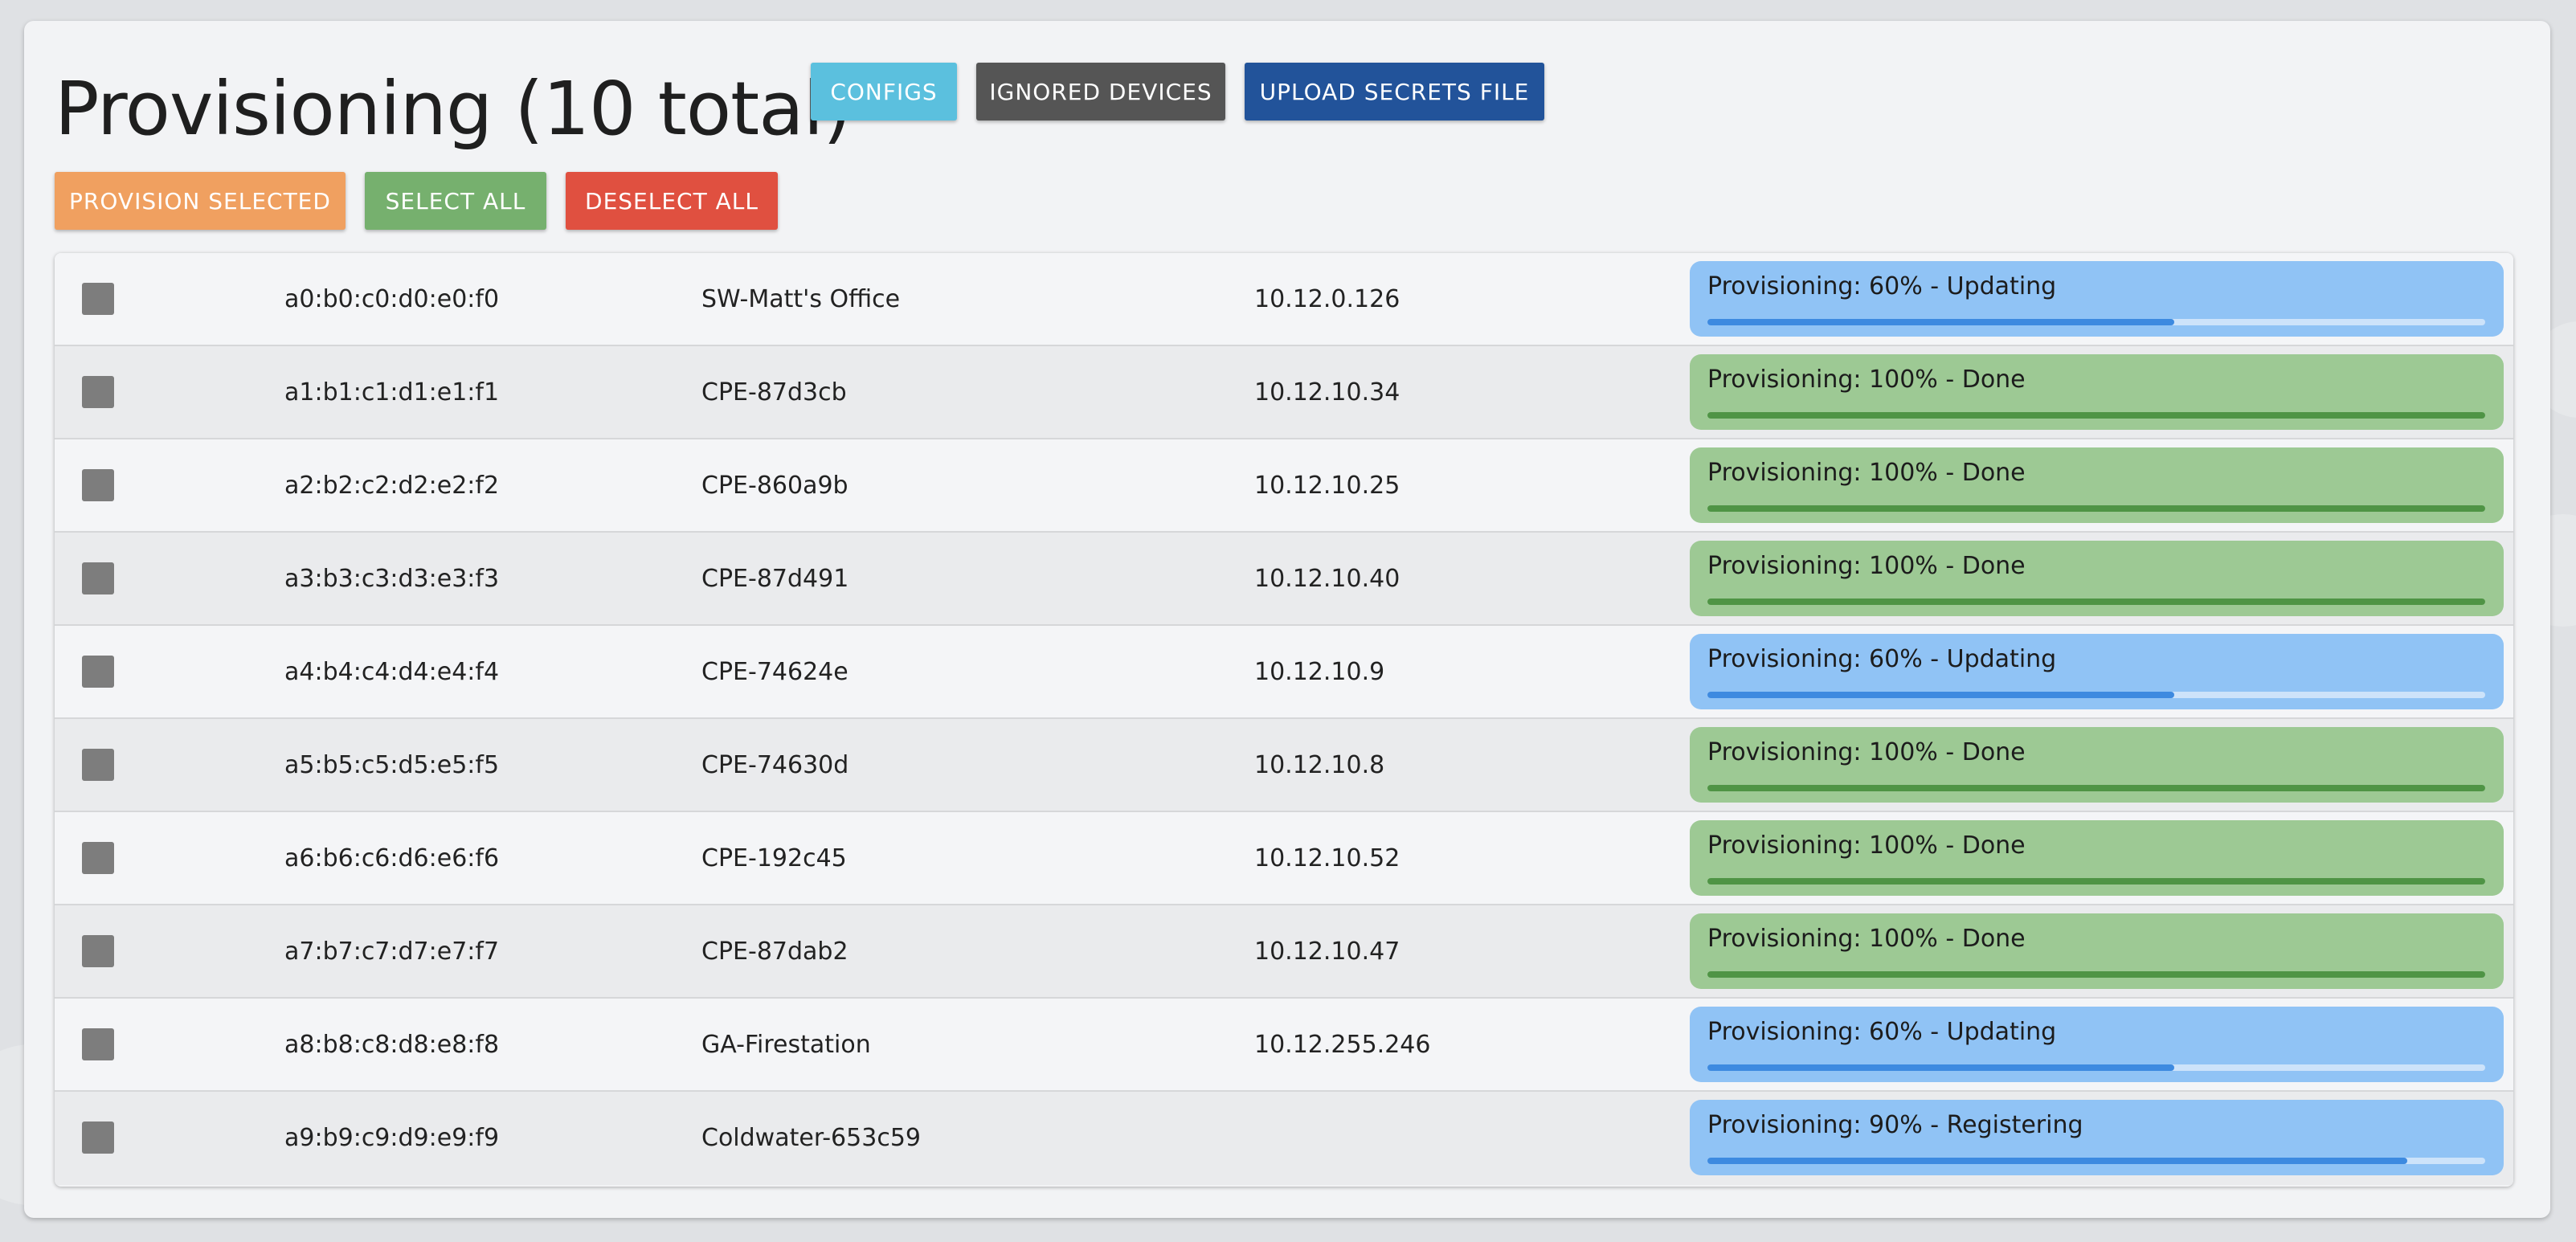 This screenshot has height=1242, width=2576. I want to click on mac-address-cell: a8:b8:c8:d8:e8:f8, so click(392, 1045).